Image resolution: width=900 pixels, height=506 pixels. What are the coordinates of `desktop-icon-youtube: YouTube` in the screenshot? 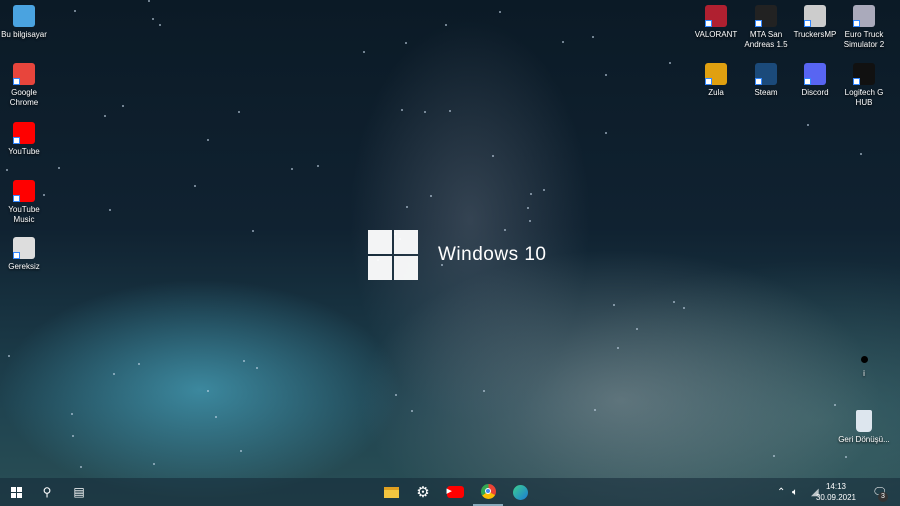 It's located at (25, 139).